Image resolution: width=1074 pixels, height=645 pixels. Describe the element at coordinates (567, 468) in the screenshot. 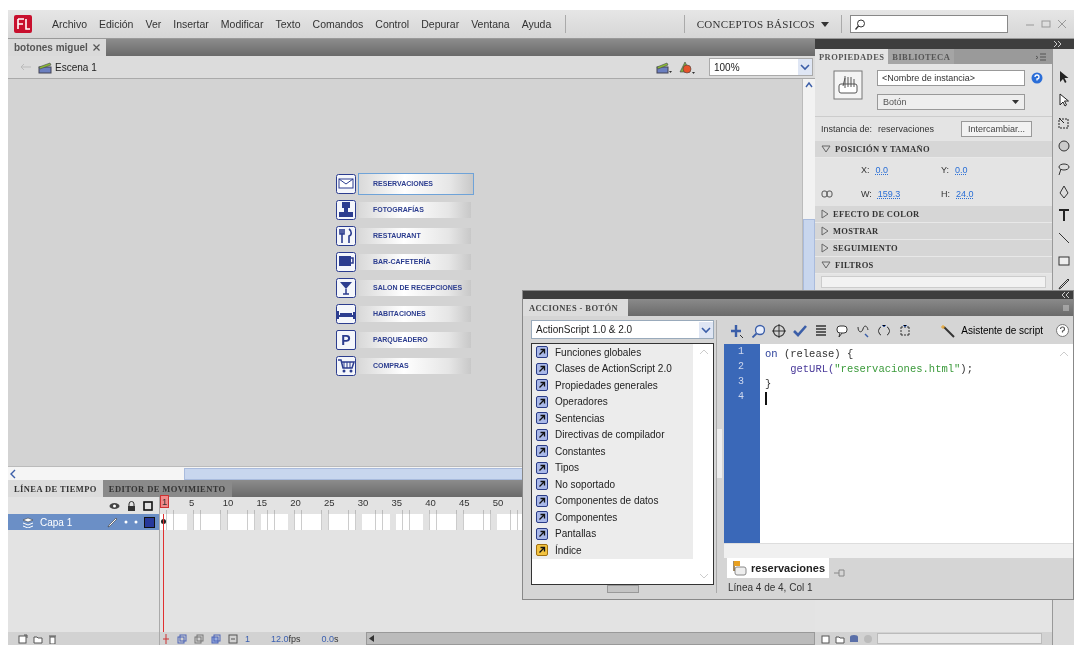

I see `toolbox-item: Tipos` at that location.